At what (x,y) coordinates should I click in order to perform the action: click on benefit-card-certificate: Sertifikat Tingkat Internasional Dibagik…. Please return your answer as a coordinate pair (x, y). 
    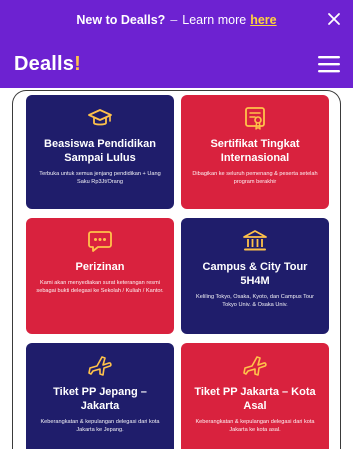
    Looking at the image, I should click on (255, 152).